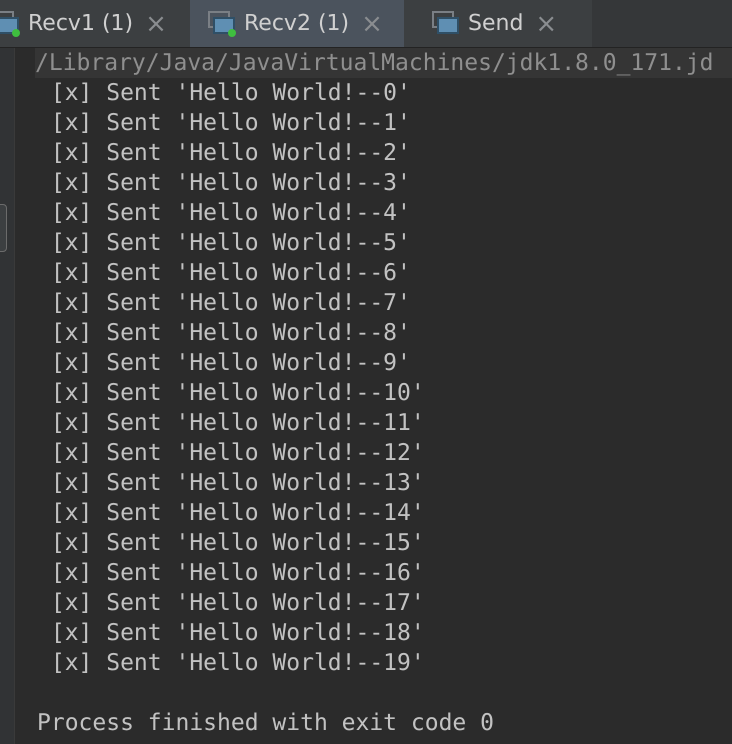  Describe the element at coordinates (231, 273) in the screenshot. I see `output-line: [x] Sent 'Hello World!--6'` at that location.